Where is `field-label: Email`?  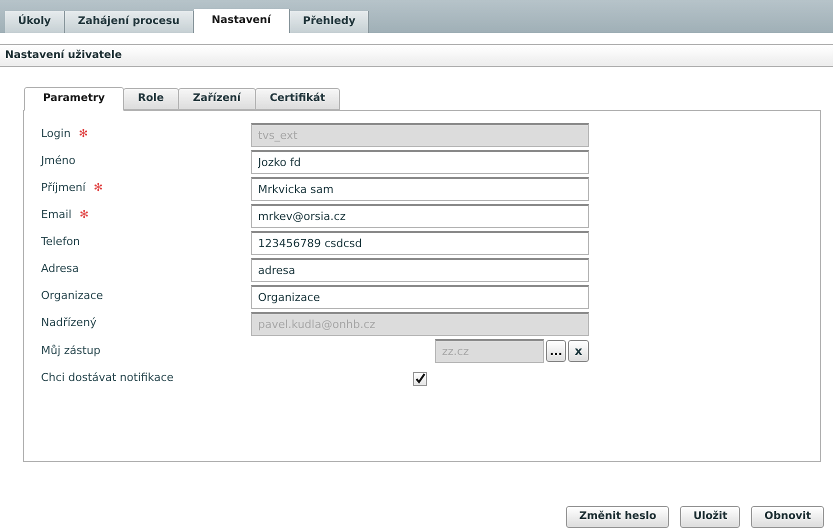
field-label: Email is located at coordinates (56, 215).